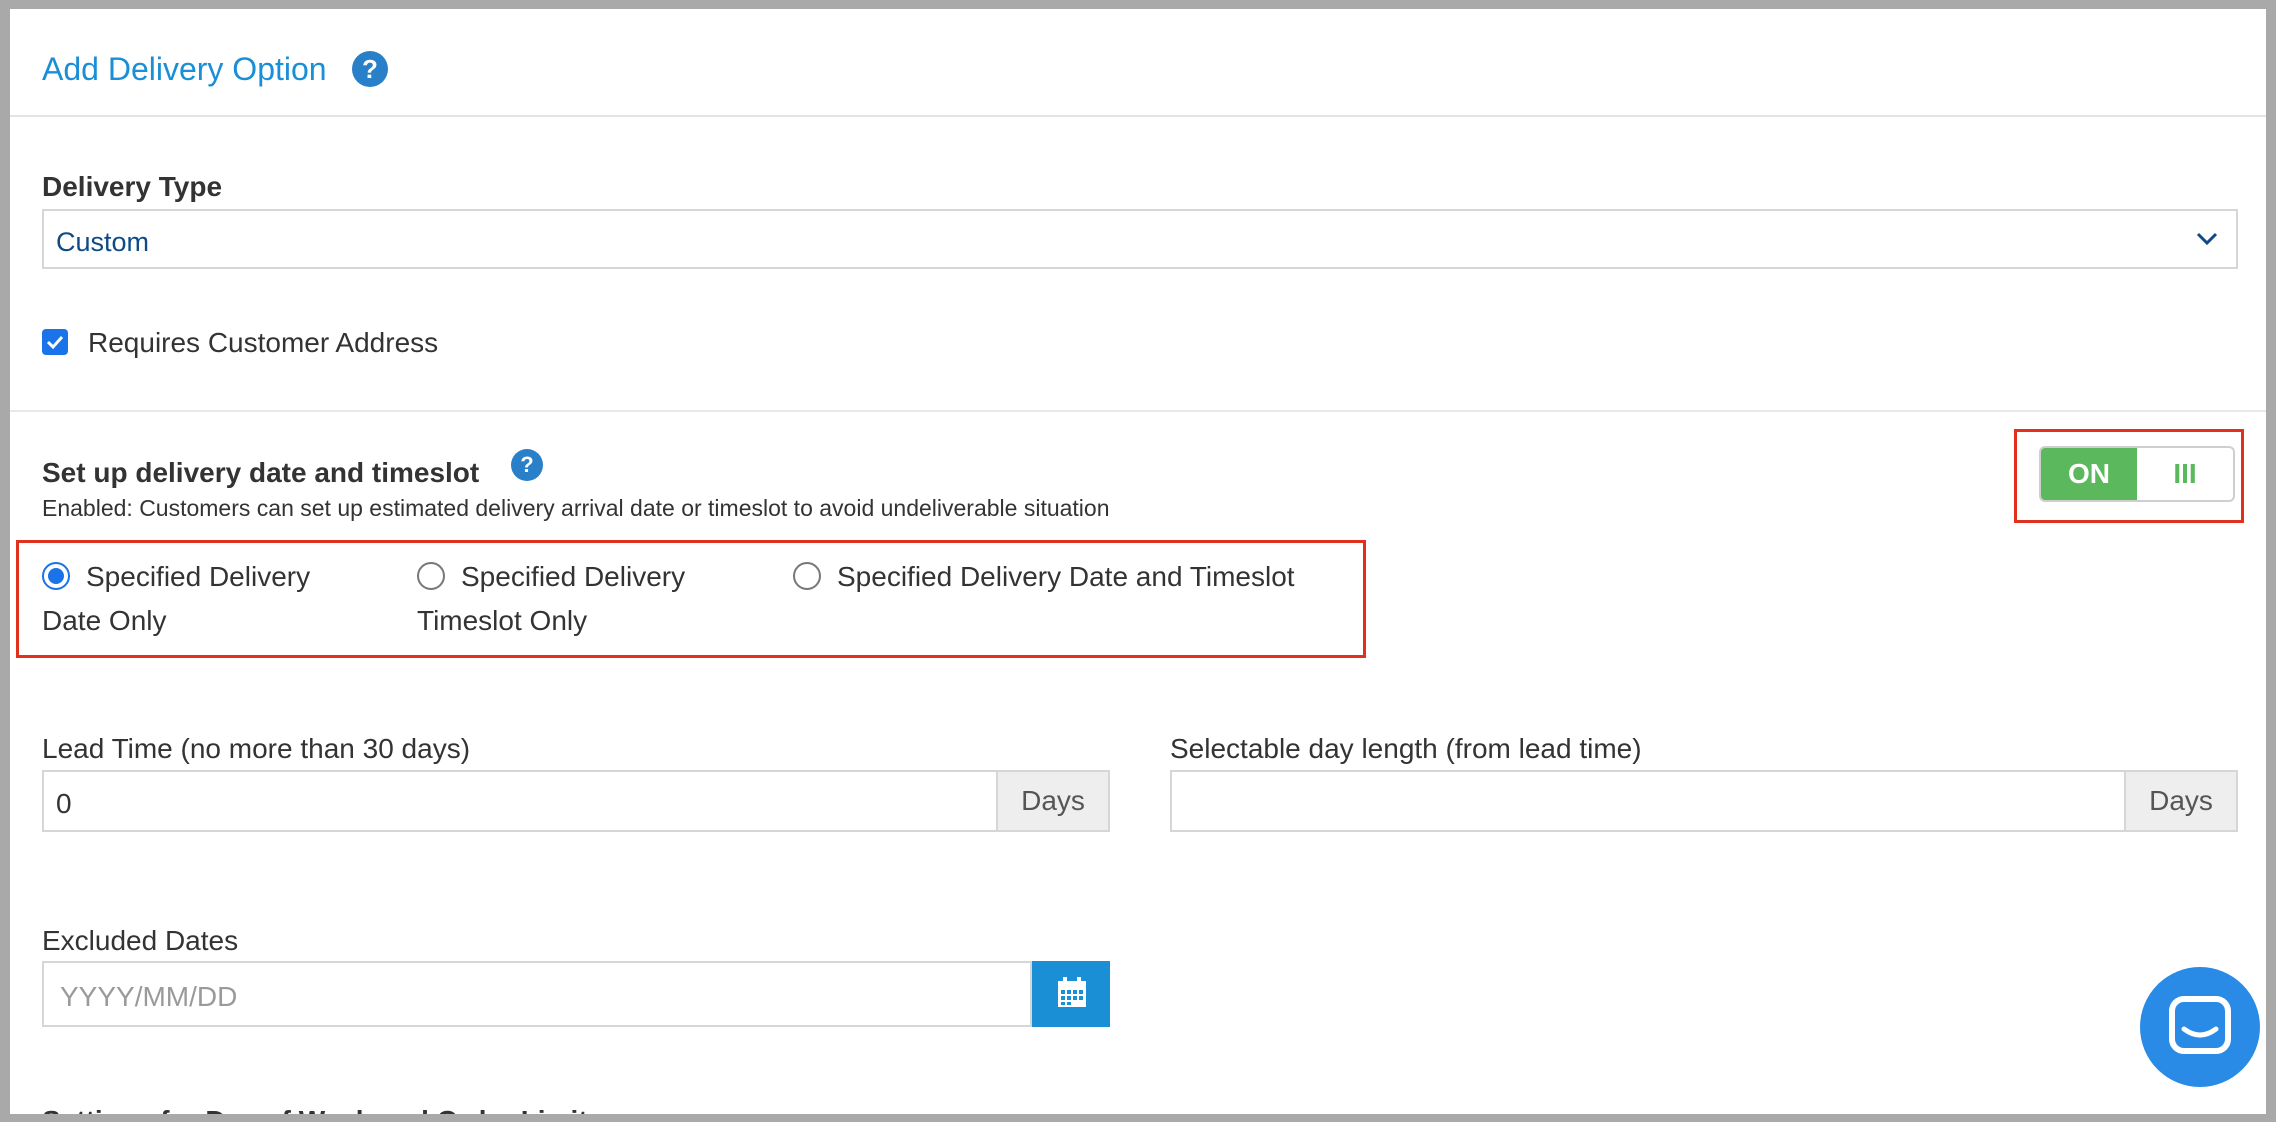 This screenshot has width=2276, height=1122. Describe the element at coordinates (1138, 63) in the screenshot. I see `panel-header: Add Delivery Option ?` at that location.